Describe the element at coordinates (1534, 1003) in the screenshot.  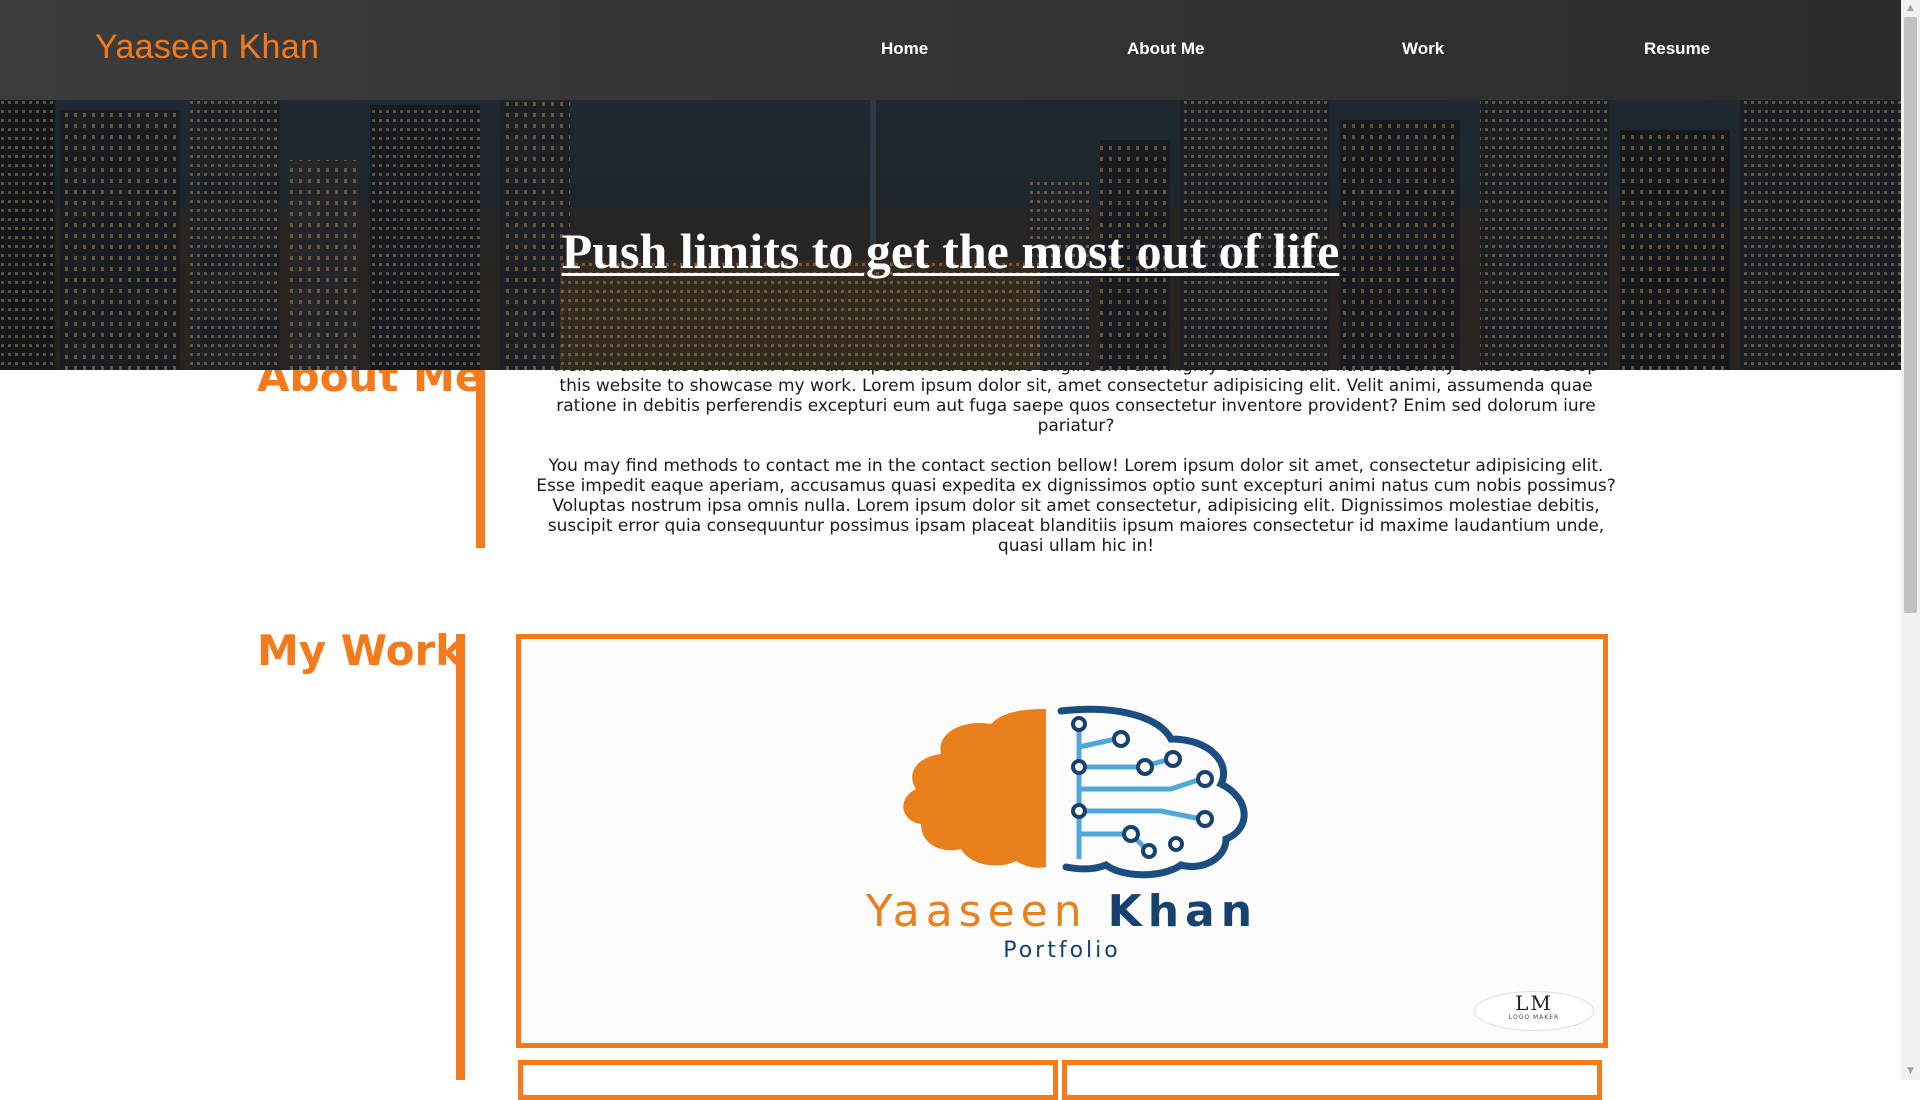
I see `logo-maker-mark: LM` at that location.